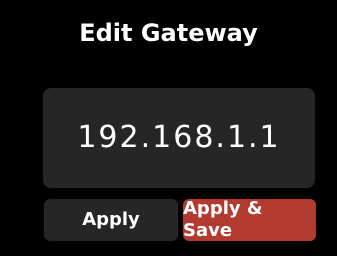 The height and width of the screenshot is (256, 337). I want to click on apply-and-save-button-label: Apply & Save, so click(223, 219).